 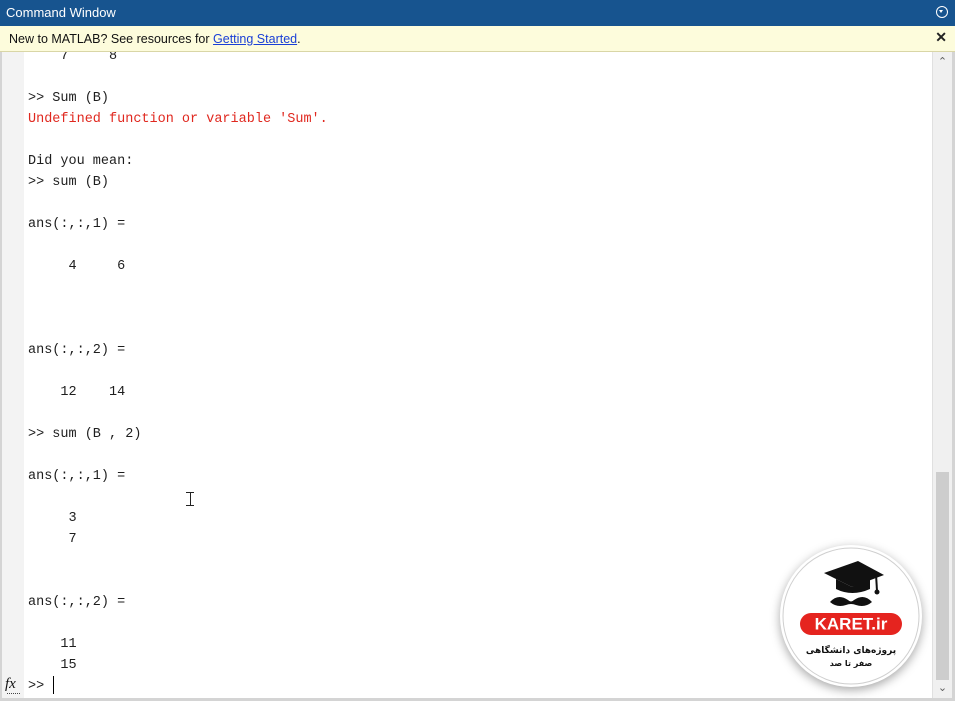 What do you see at coordinates (53, 685) in the screenshot?
I see `input-caret` at bounding box center [53, 685].